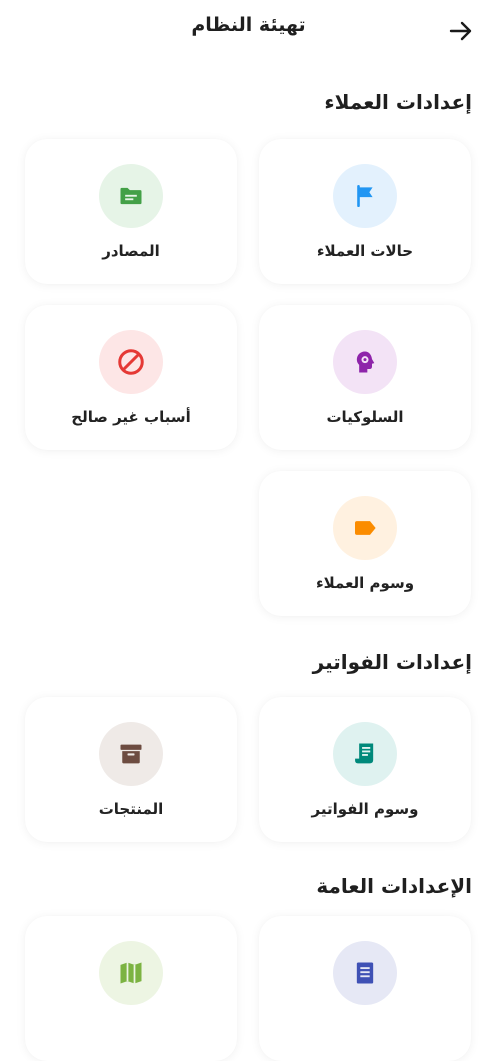  I want to click on card-general-map, so click(131, 988).